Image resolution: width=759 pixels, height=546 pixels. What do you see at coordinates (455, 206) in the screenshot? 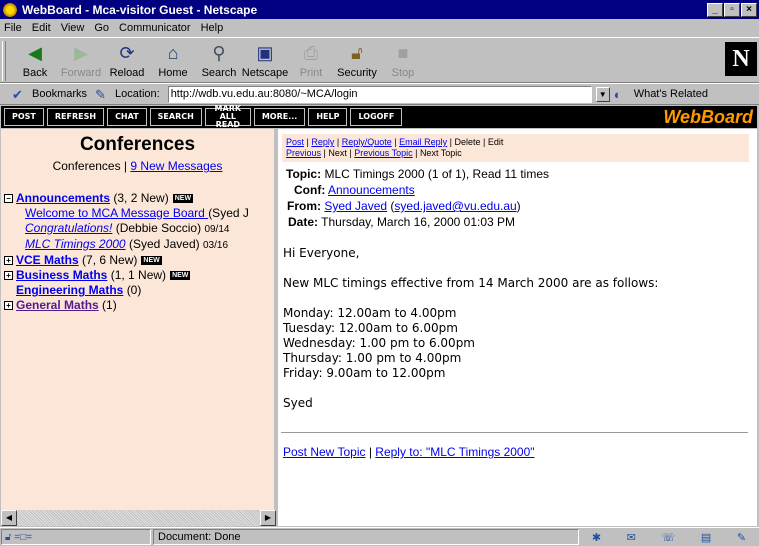
I see `author-email-link: syed.javed@vu.edu.au` at bounding box center [455, 206].